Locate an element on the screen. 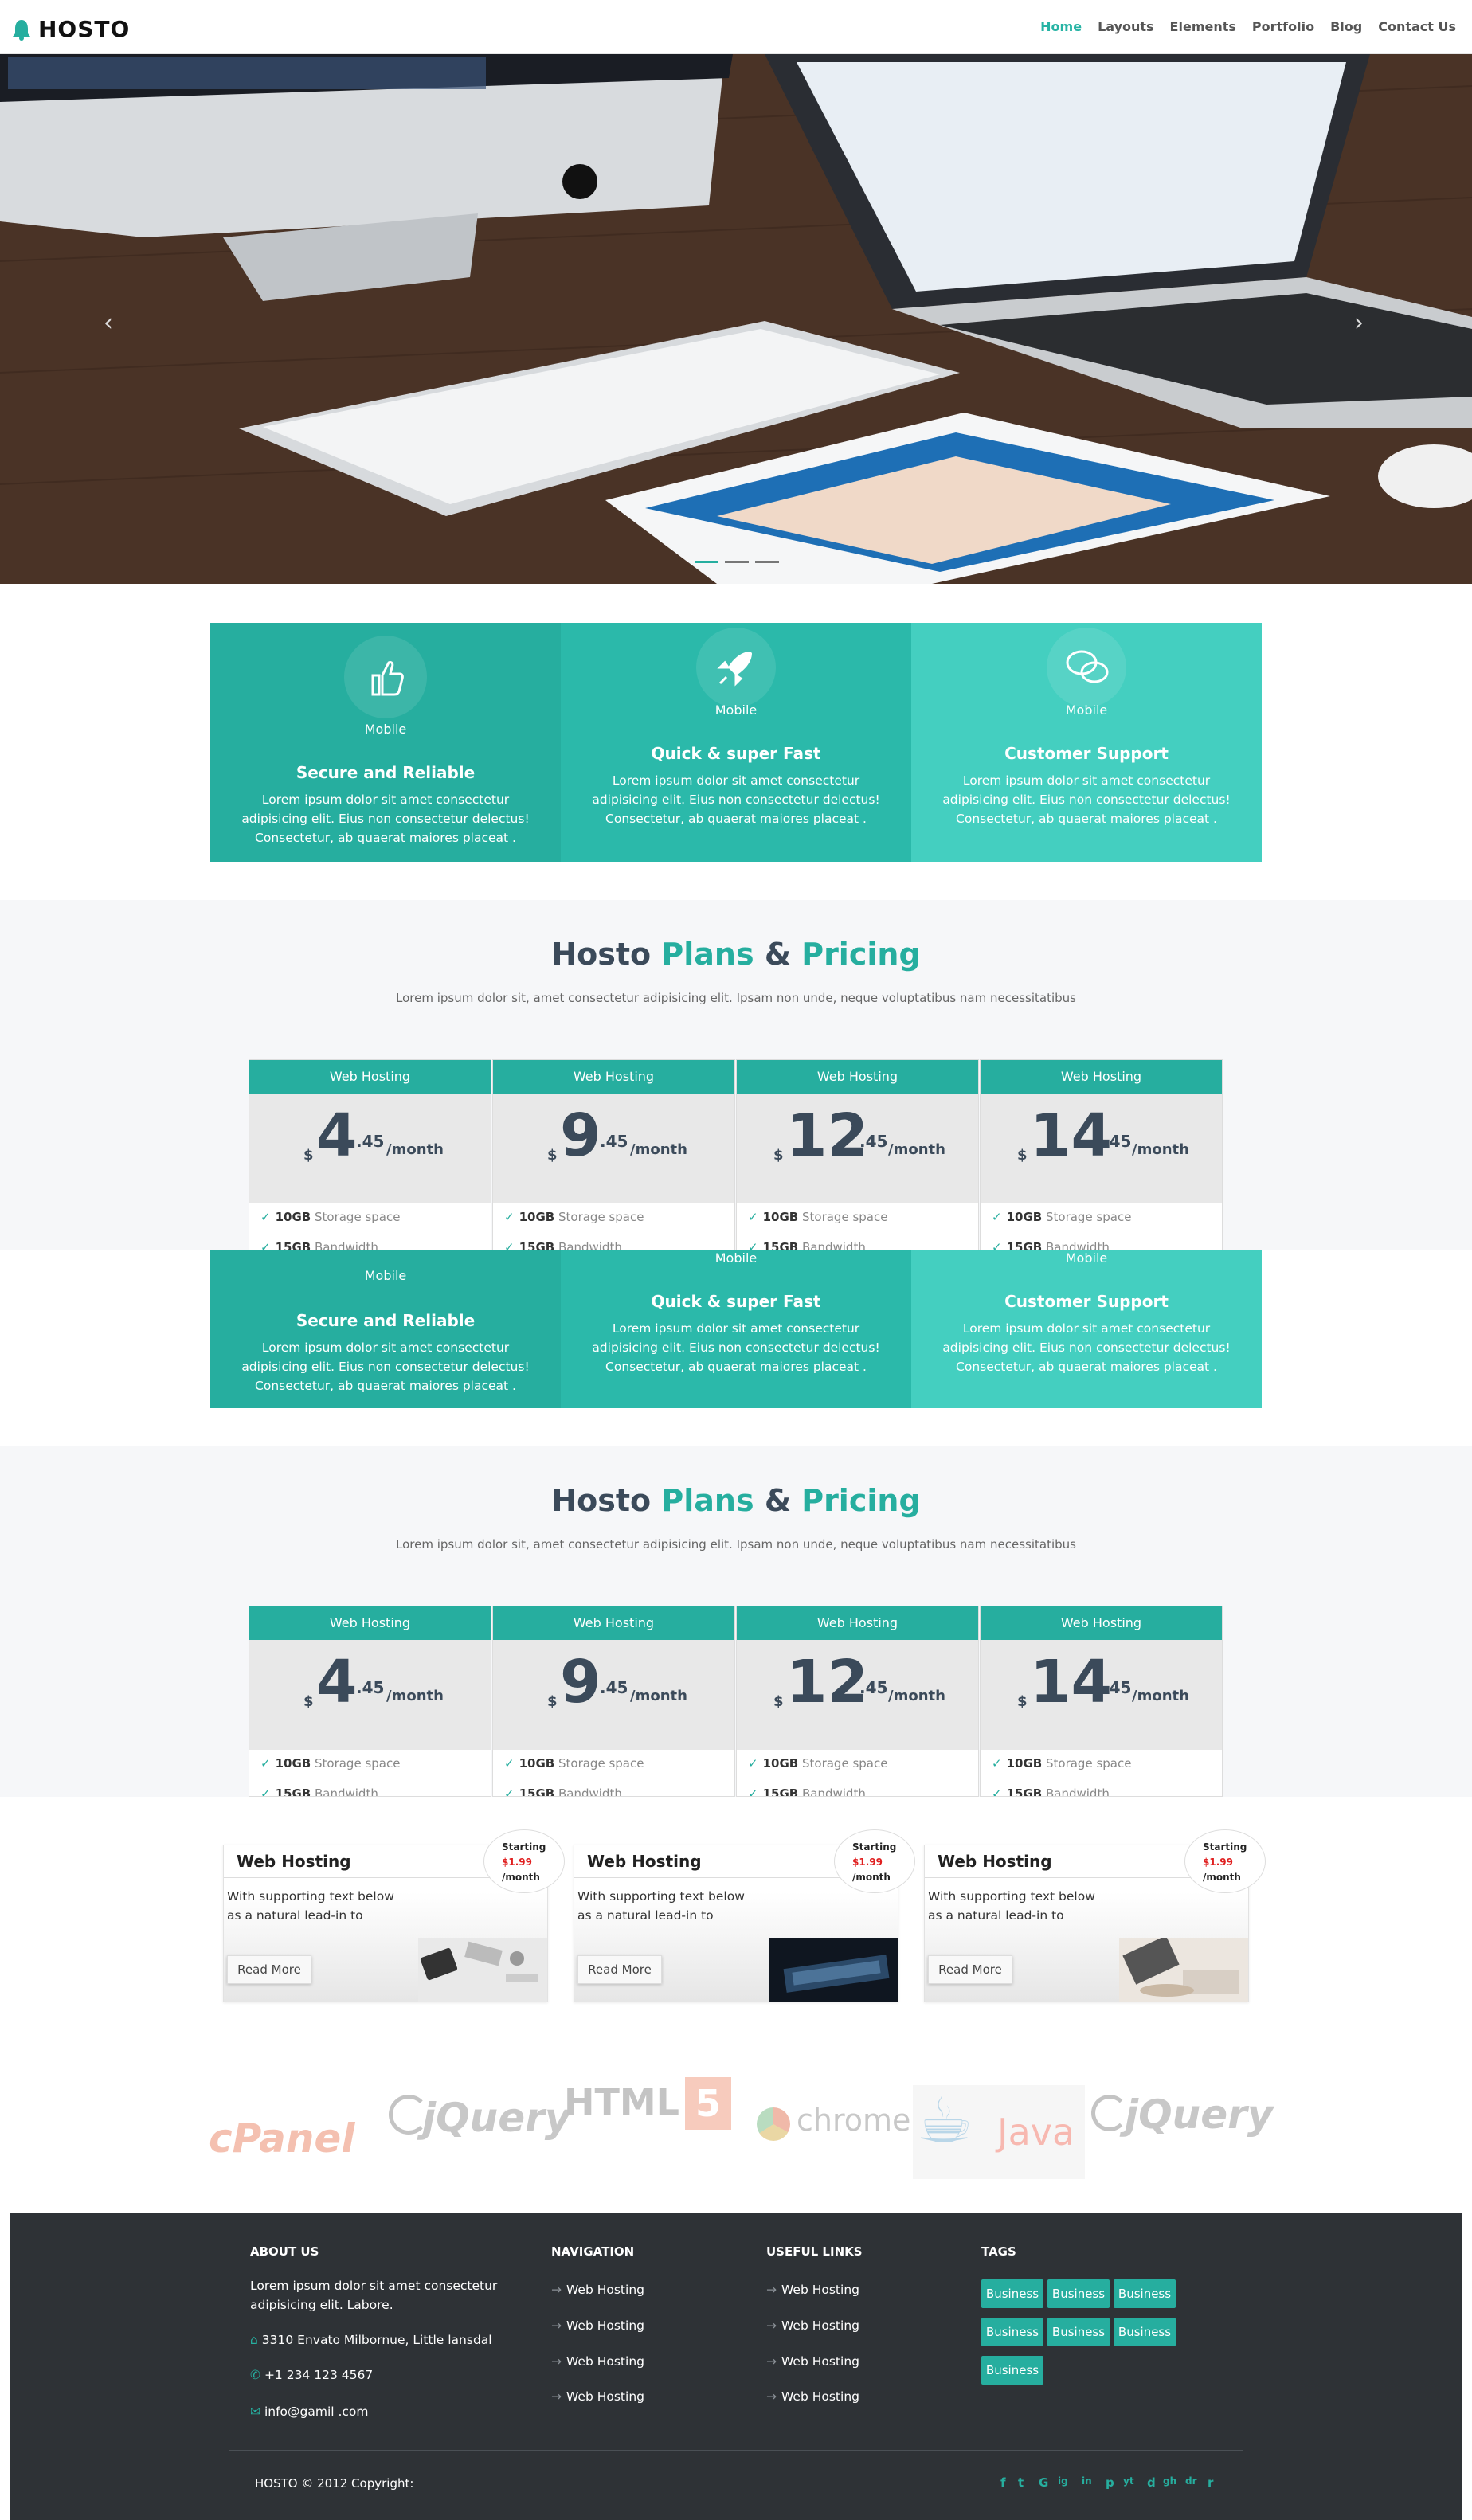  keyboard-image is located at coordinates (833, 1970).